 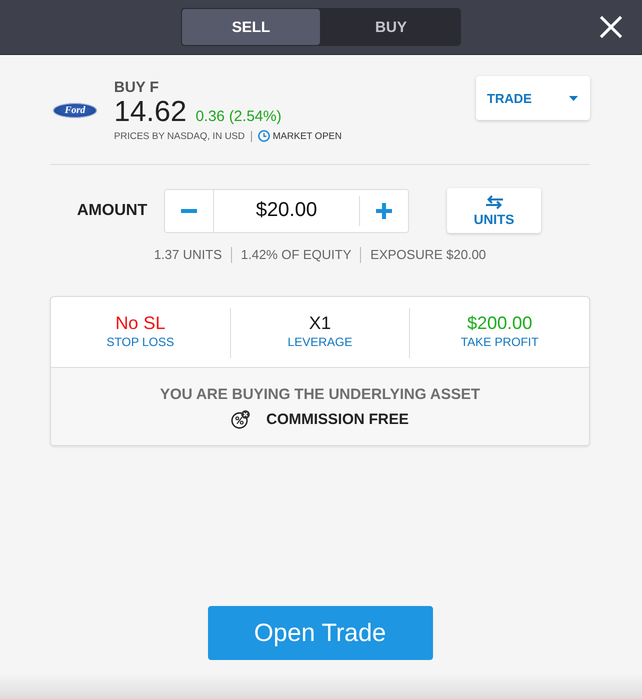 I want to click on commission-text: COMMISSION FREE, so click(x=337, y=419).